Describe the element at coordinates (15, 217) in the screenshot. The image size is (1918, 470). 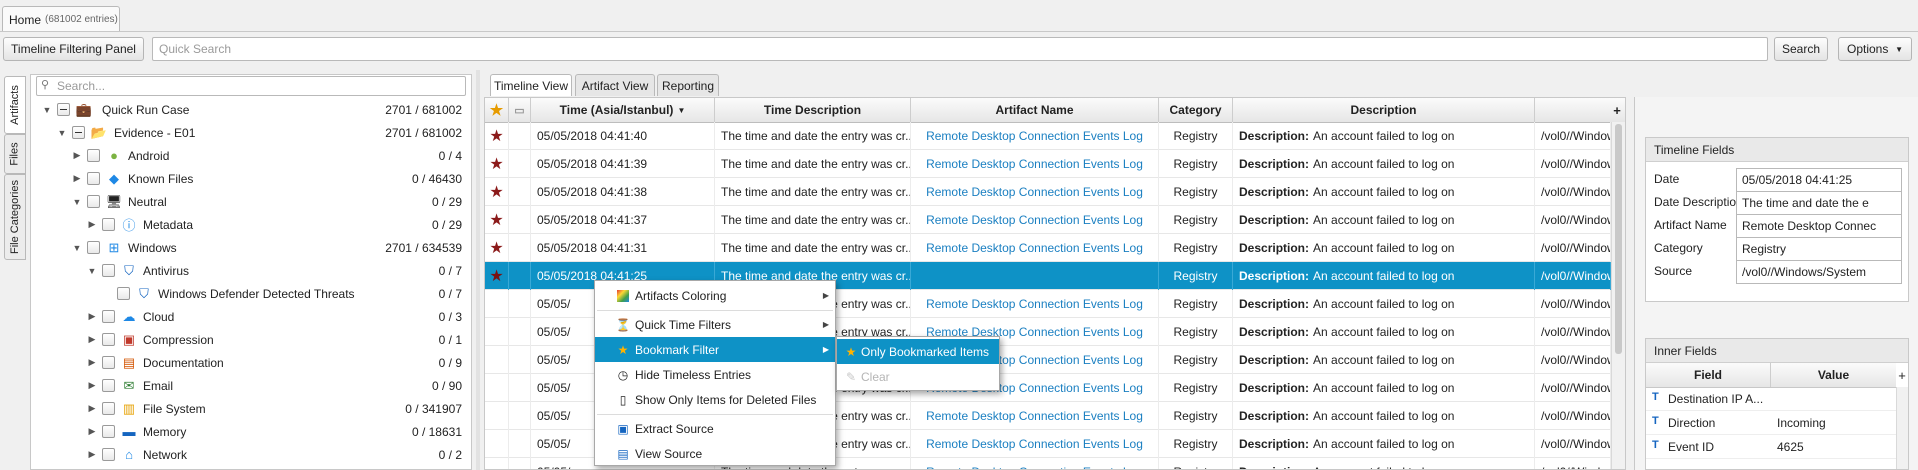
I see `side-tab-file-categories: File Categories` at that location.